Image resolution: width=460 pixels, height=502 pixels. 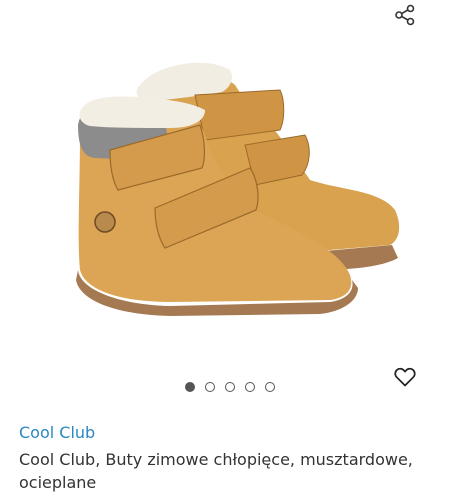 I want to click on share-icon, so click(x=405, y=17).